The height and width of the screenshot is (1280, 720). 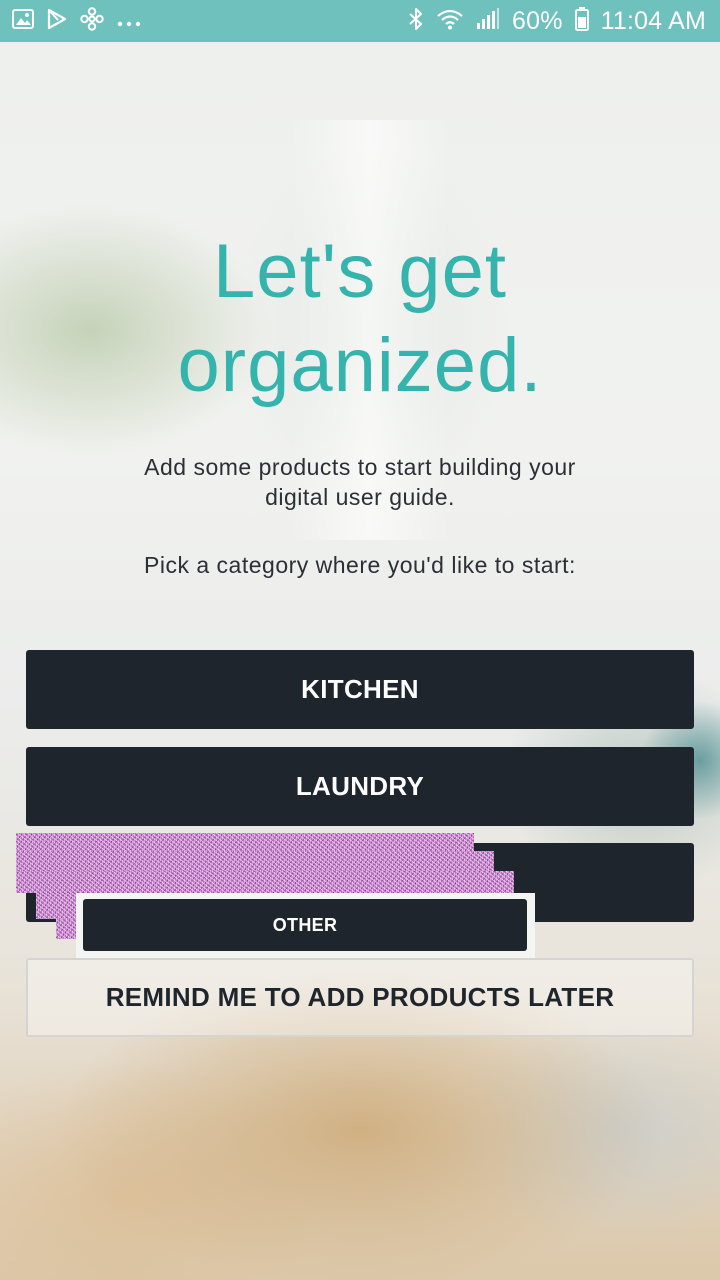 I want to click on status-right-icons: 60% 11:04 AM, so click(x=557, y=21).